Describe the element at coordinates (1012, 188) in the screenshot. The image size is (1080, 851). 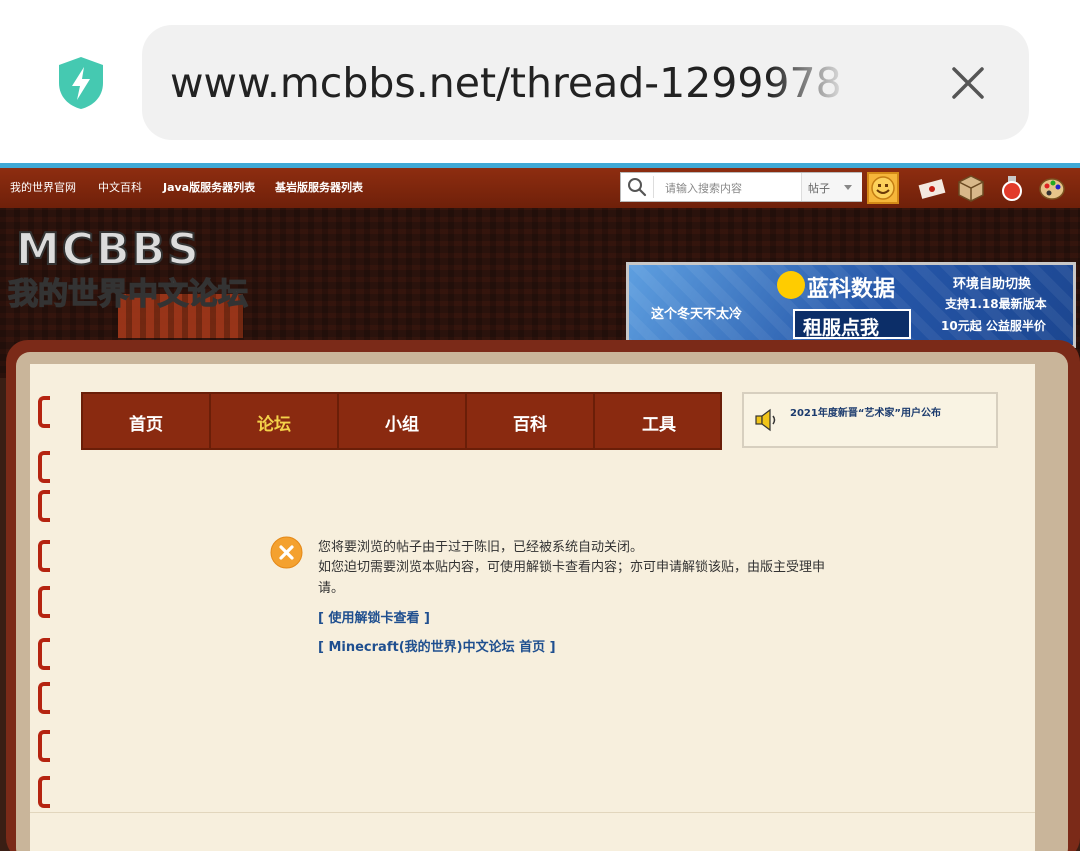
I see `potion-icon` at that location.